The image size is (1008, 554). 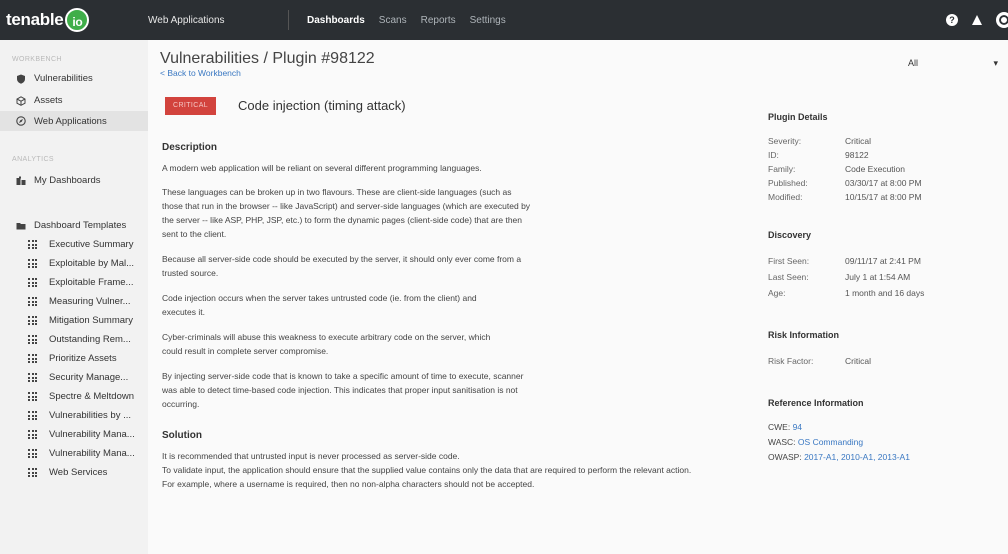 What do you see at coordinates (92, 396) in the screenshot?
I see `template-label: Spectre & Meltdown` at bounding box center [92, 396].